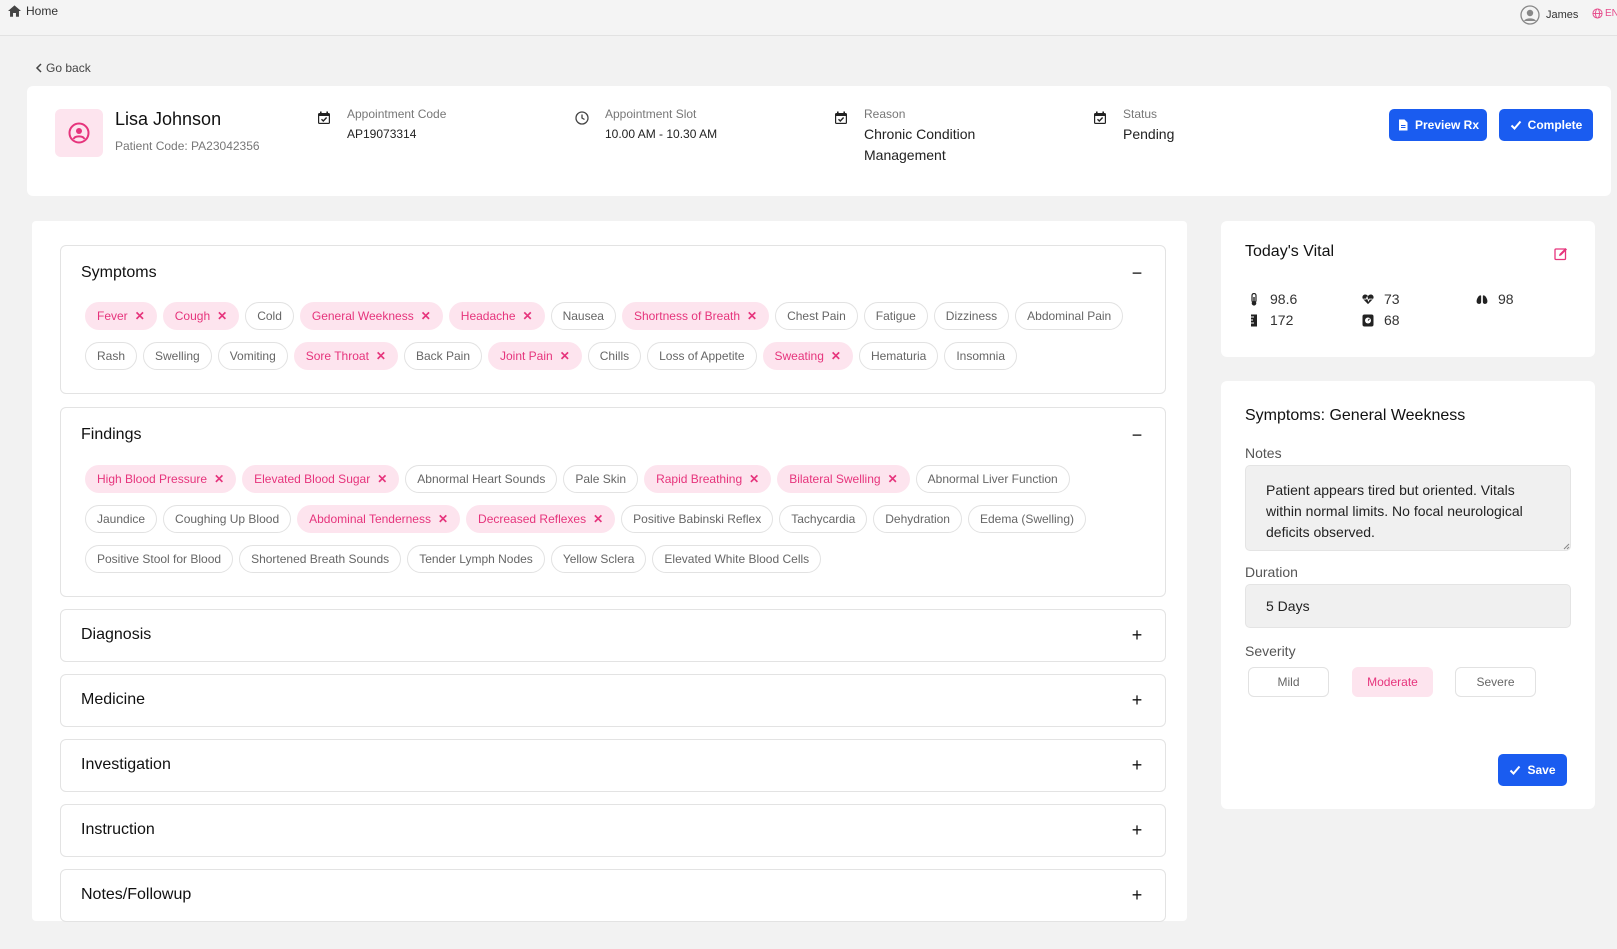 This screenshot has height=949, width=1617. What do you see at coordinates (1495, 682) in the screenshot?
I see `severity-severe-button: Severe` at bounding box center [1495, 682].